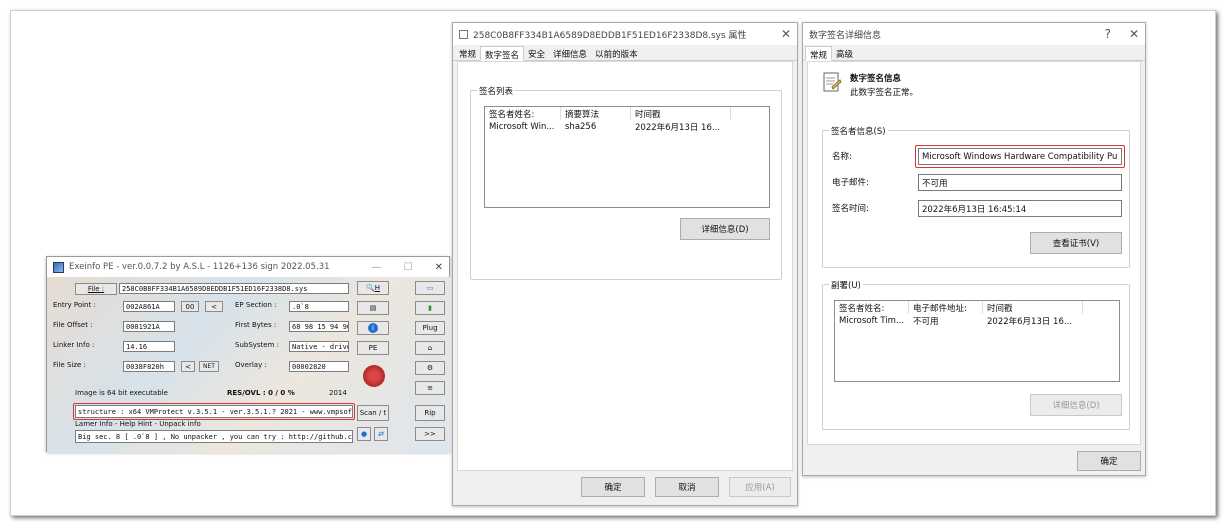 The width and height of the screenshot is (1229, 528). I want to click on tab-sig-general: 常规, so click(819, 53).